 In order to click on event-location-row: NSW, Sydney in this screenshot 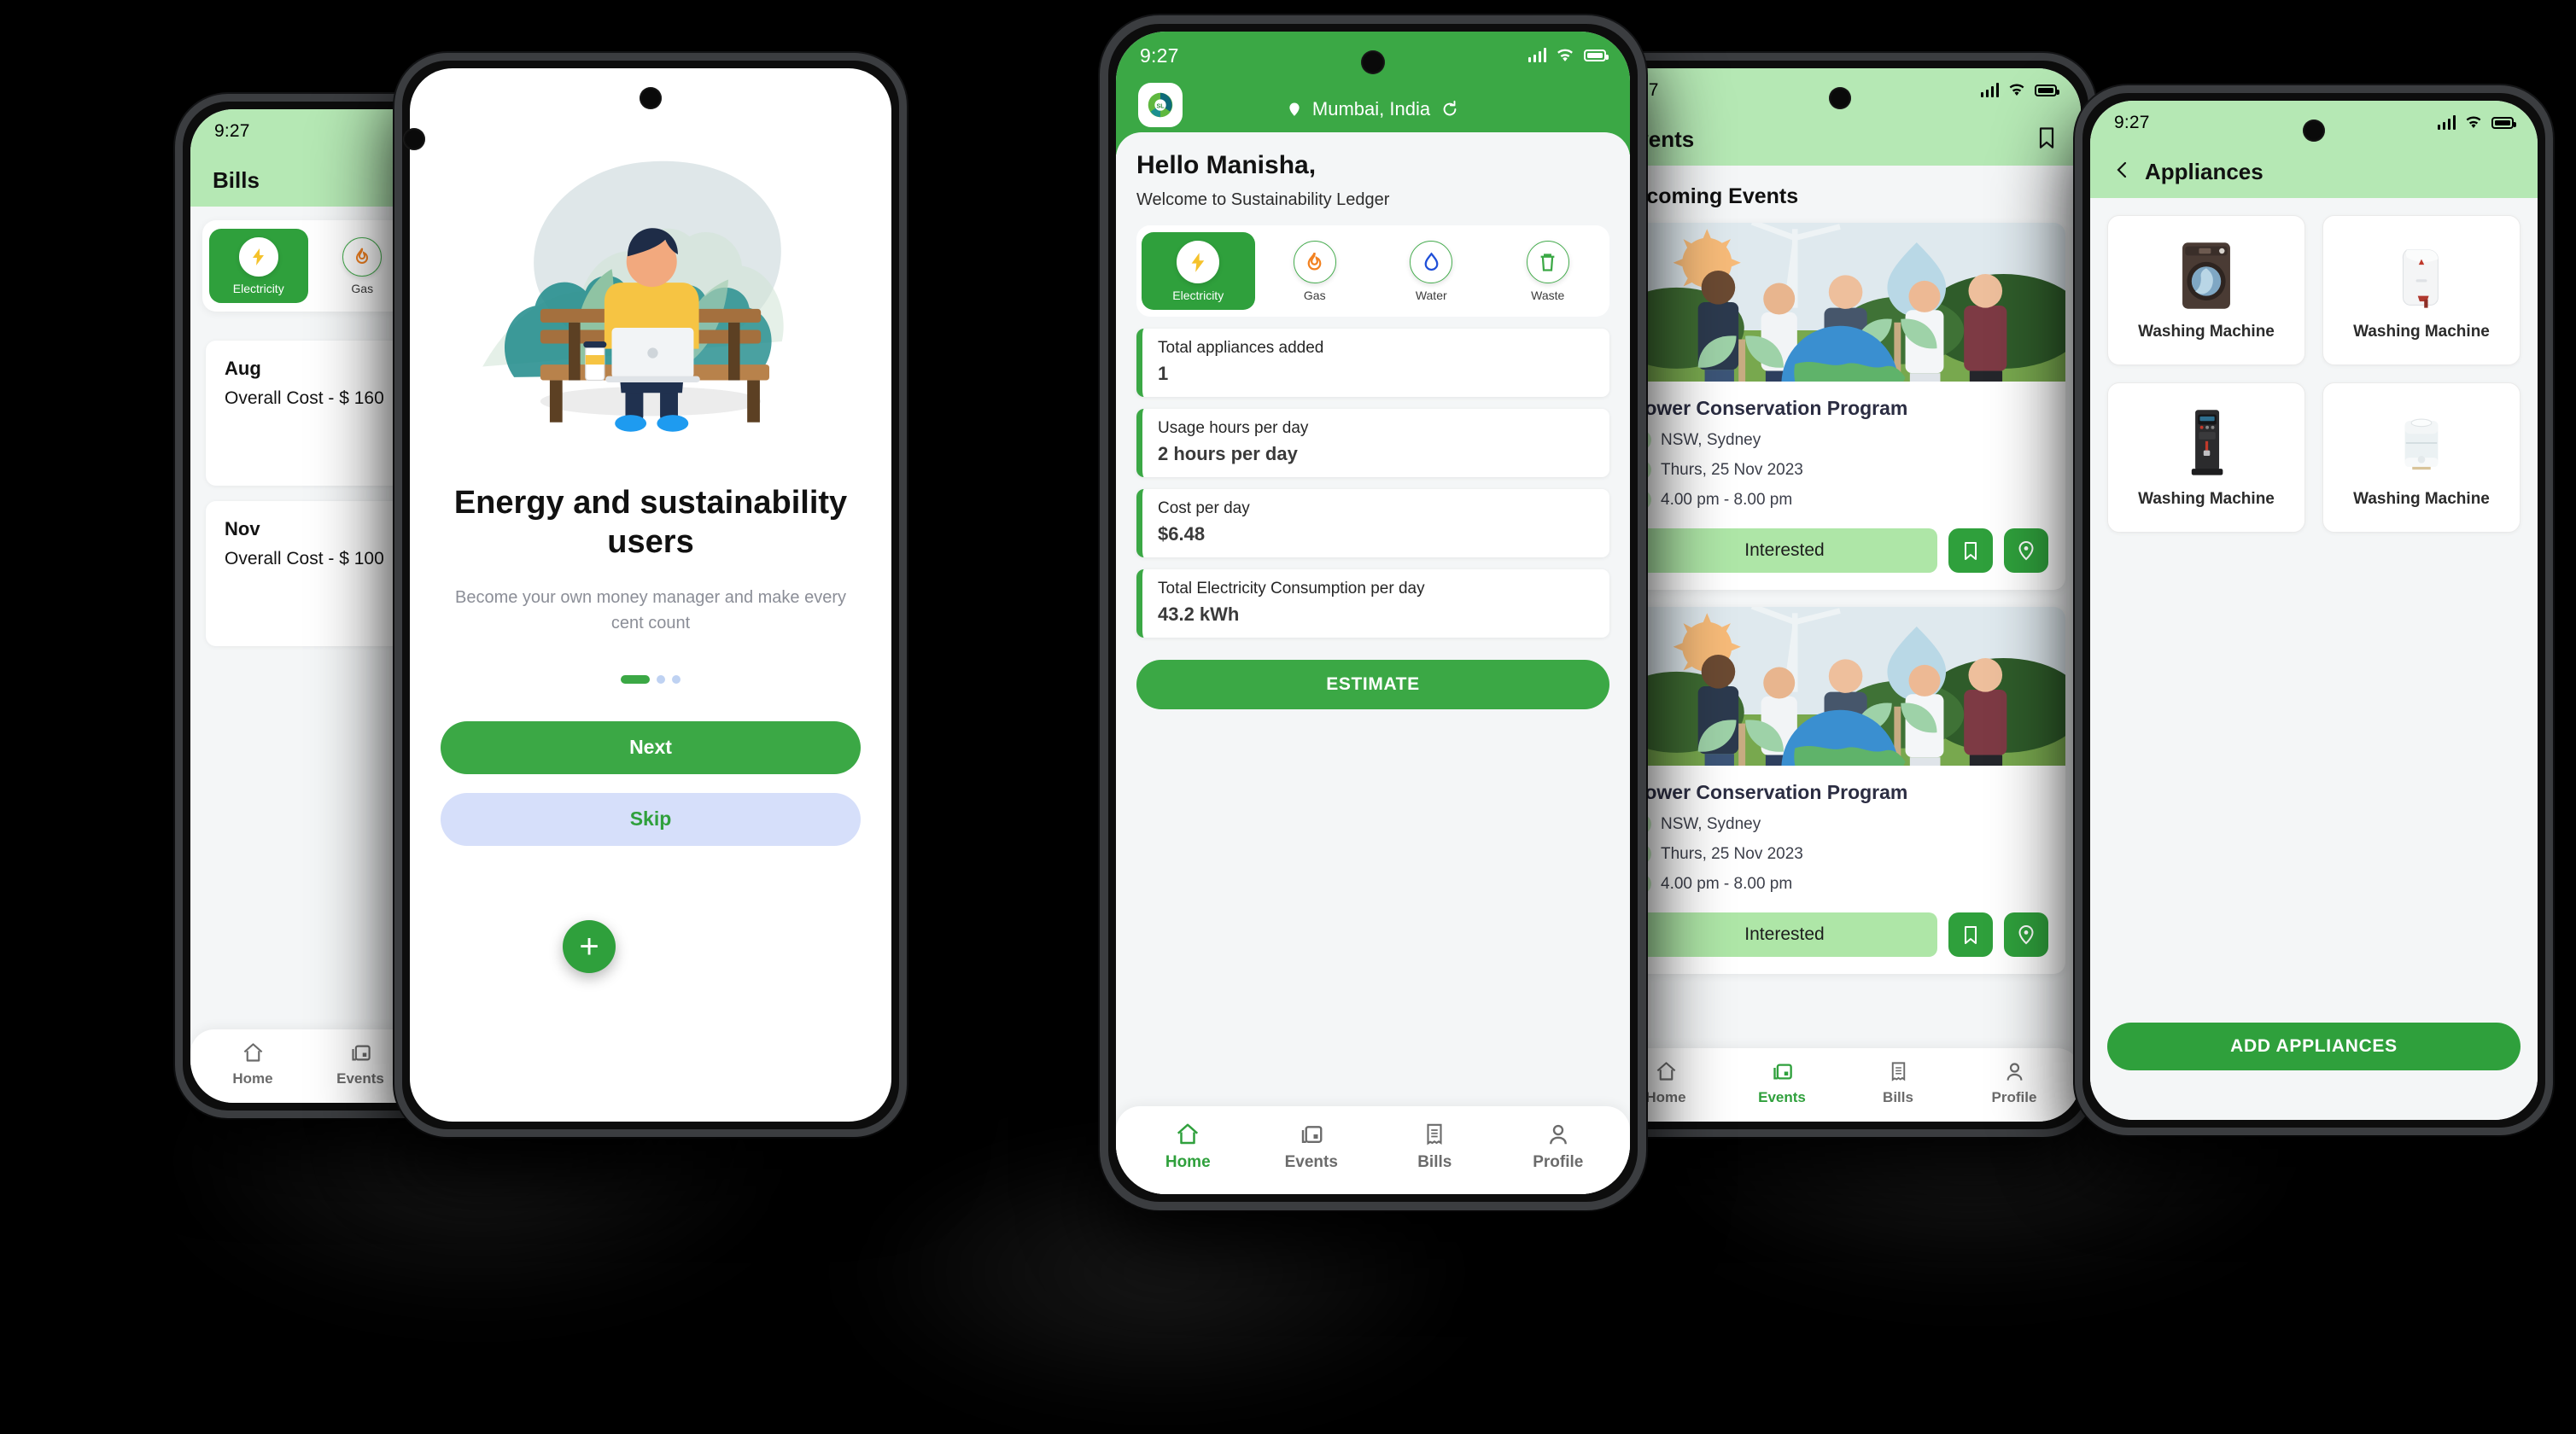, I will do `click(1840, 824)`.